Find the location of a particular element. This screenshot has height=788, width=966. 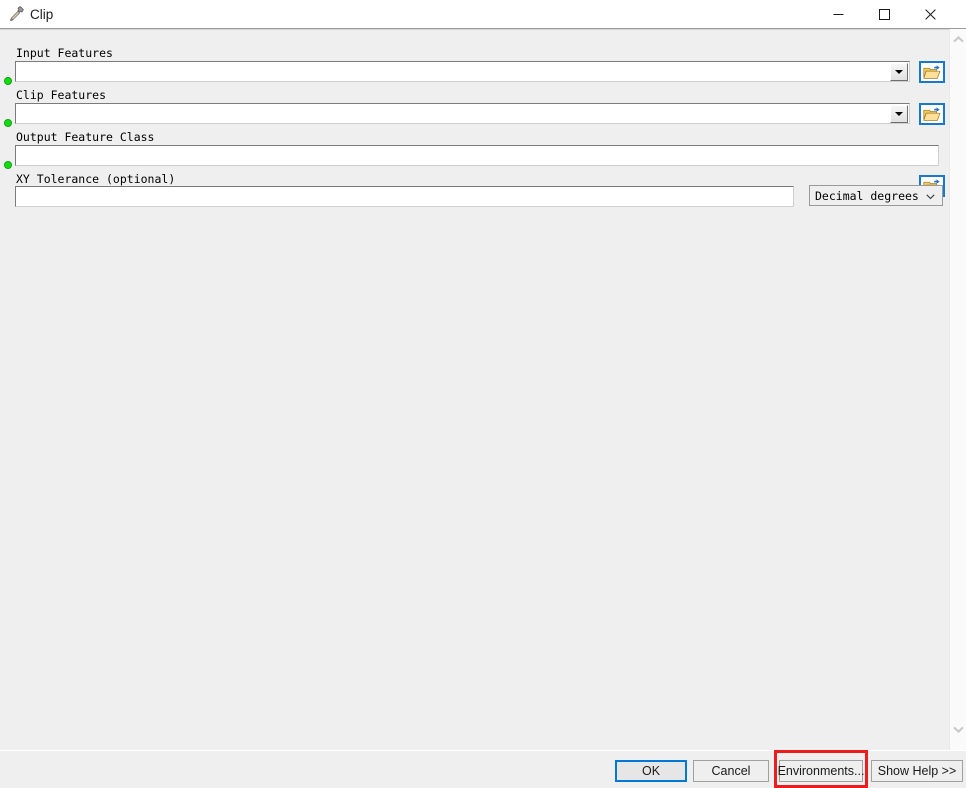

maximize-button is located at coordinates (884, 14).